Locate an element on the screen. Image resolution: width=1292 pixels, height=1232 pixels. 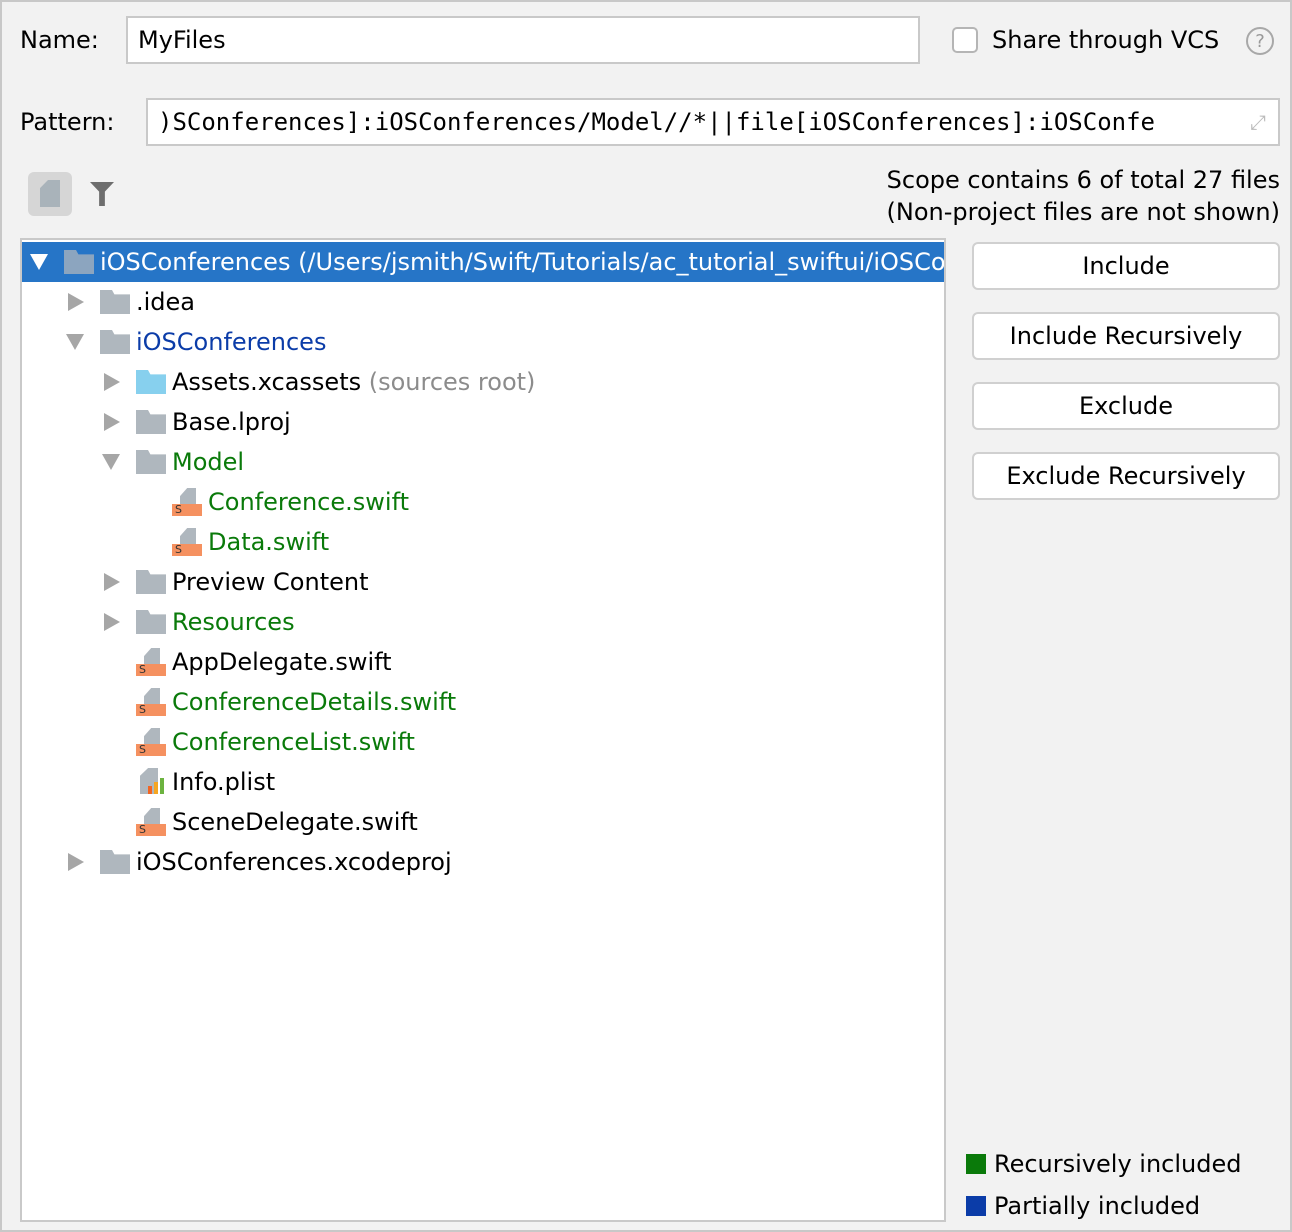
legend-partially-included: Partially included is located at coordinates (1083, 1206).